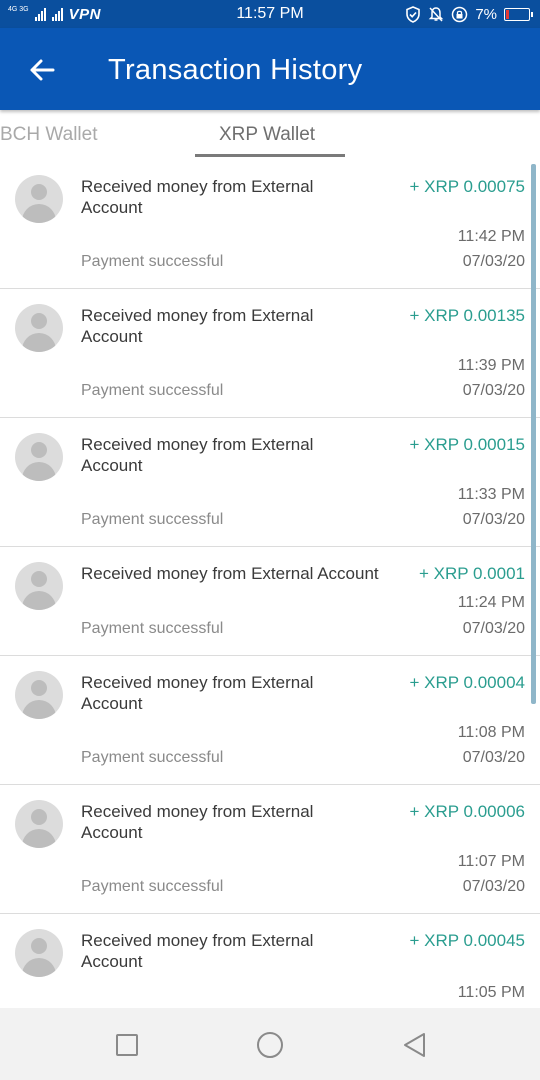 The image size is (540, 1080). What do you see at coordinates (127, 1045) in the screenshot?
I see `recents-button` at bounding box center [127, 1045].